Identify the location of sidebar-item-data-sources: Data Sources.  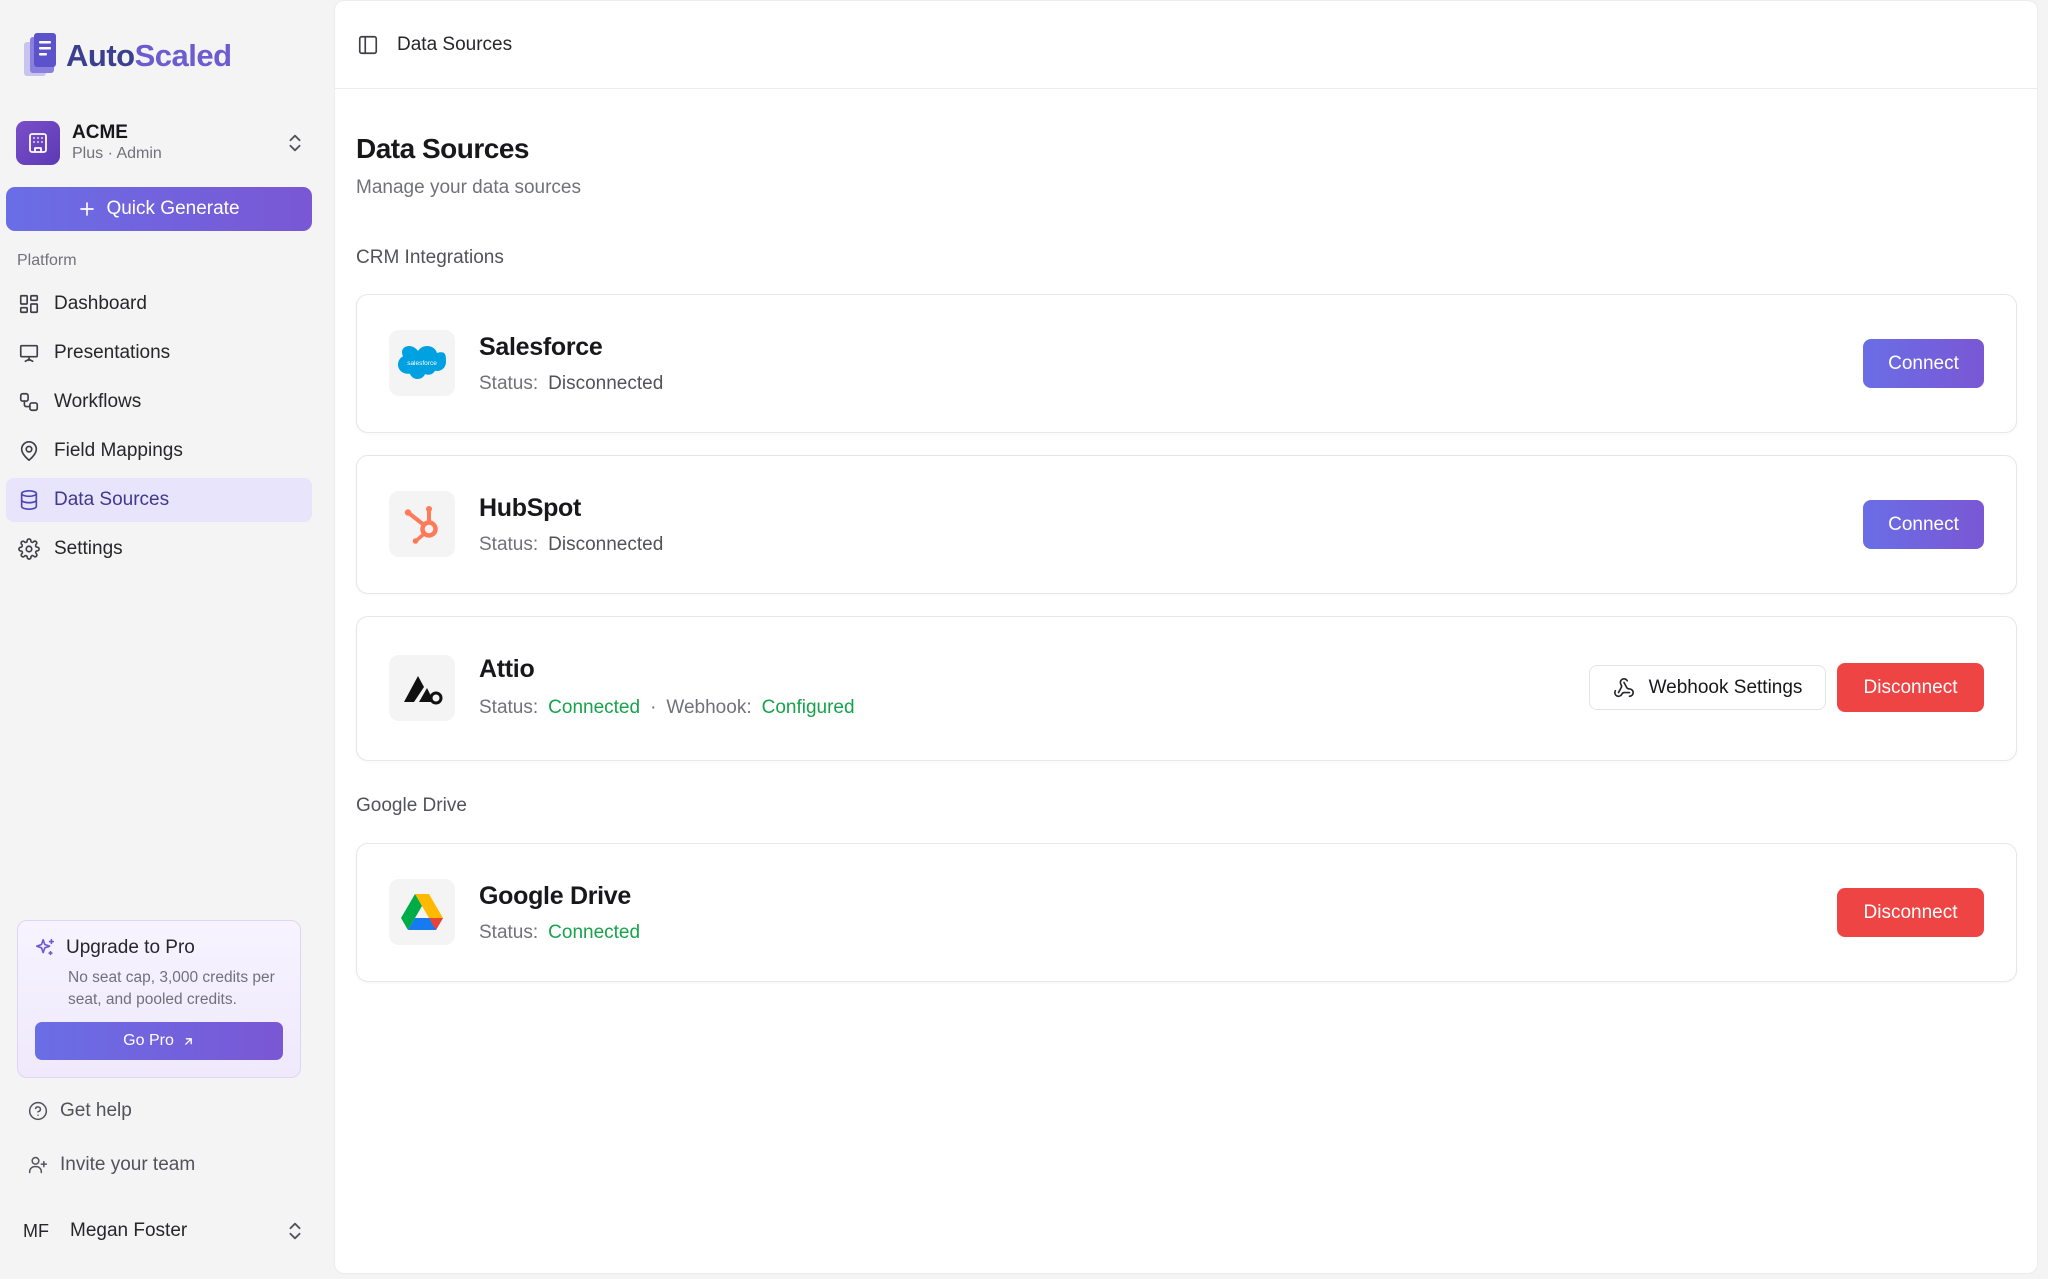
(159, 500).